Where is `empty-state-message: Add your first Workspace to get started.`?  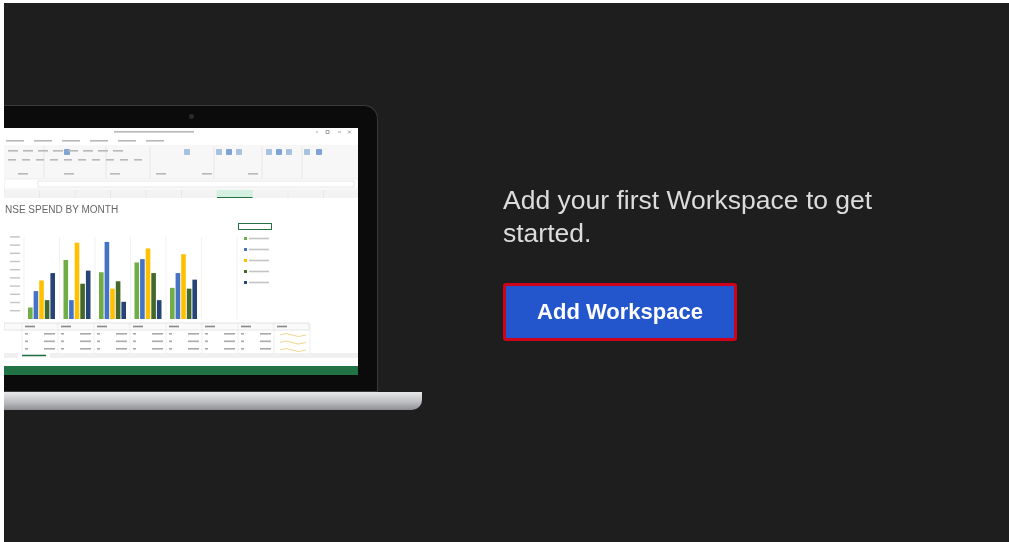
empty-state-message: Add your first Workspace to get started. is located at coordinates (688, 217).